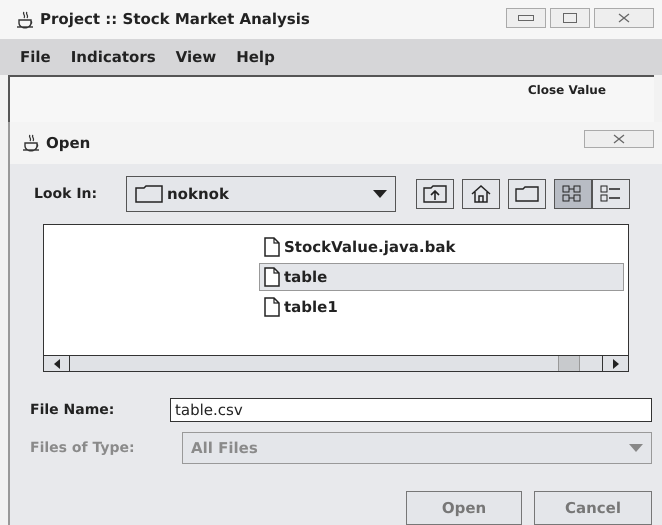 The width and height of the screenshot is (662, 525). Describe the element at coordinates (569, 363) in the screenshot. I see `scroll-thumb` at that location.